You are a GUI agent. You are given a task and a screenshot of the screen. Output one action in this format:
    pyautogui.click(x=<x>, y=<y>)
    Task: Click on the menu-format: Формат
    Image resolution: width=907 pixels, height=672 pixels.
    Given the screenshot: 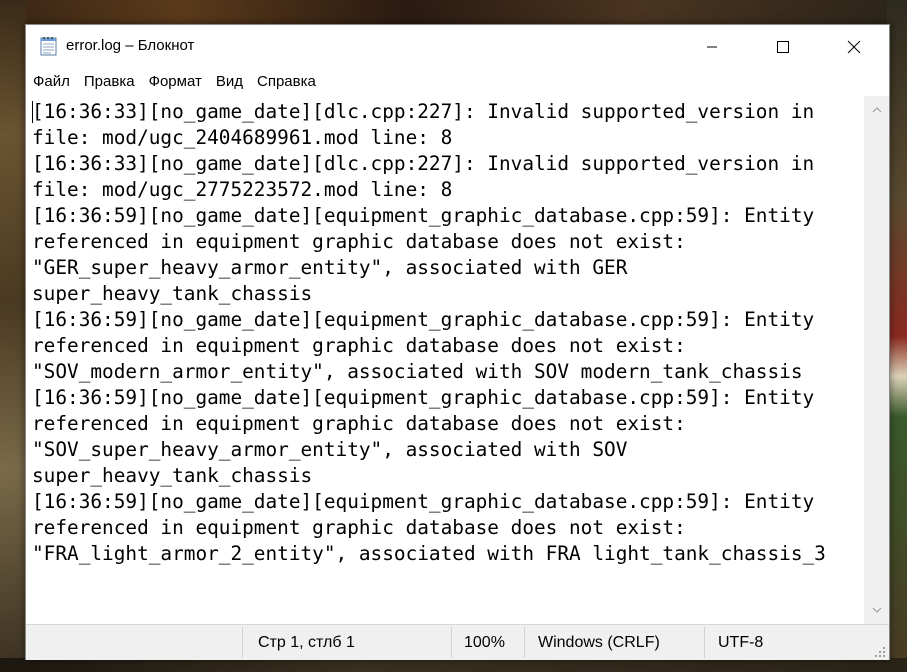 What is the action you would take?
    pyautogui.click(x=175, y=82)
    